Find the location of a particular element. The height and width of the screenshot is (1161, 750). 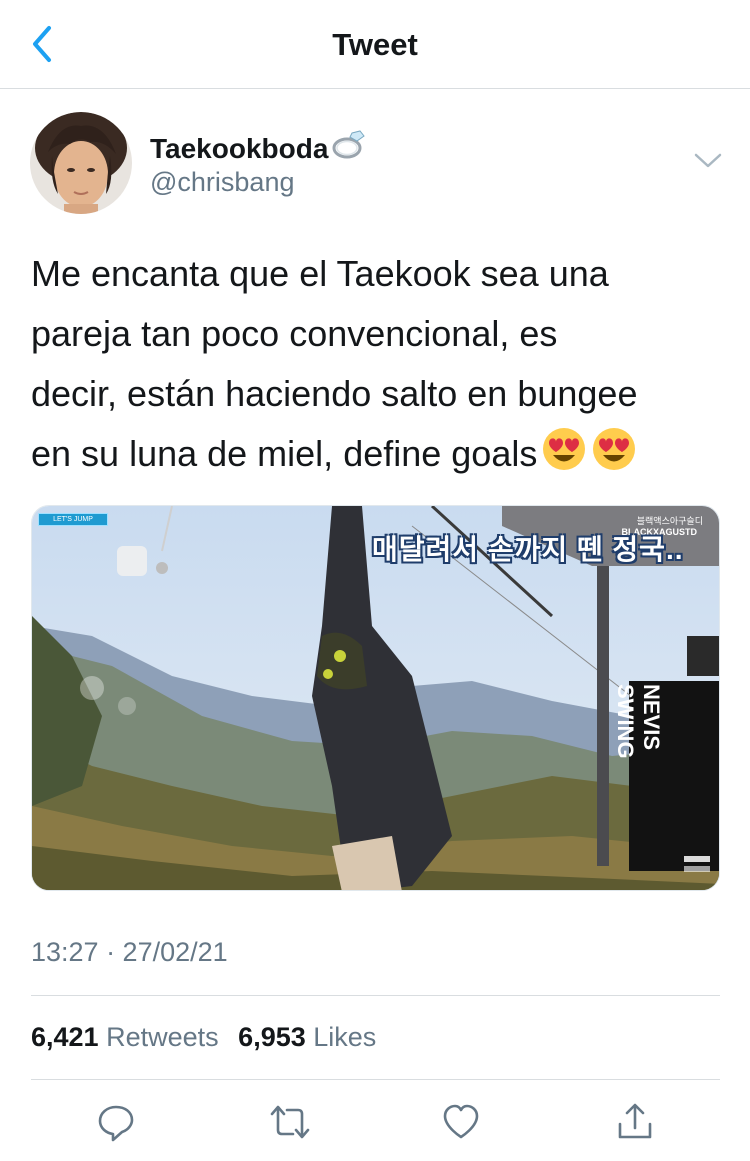

media-watermark: 블랙액스아구슬디 is located at coordinates (669, 521).